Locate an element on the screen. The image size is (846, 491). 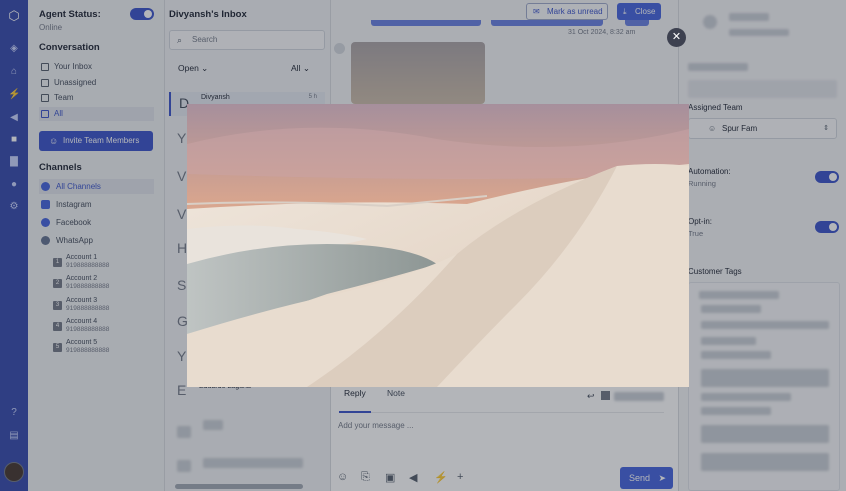
close-icon: ✕ is located at coordinates (676, 37).